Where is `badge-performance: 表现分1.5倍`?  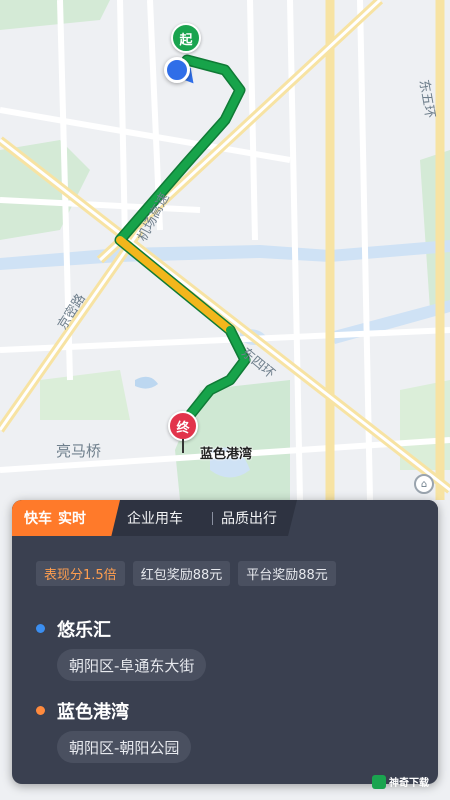 badge-performance: 表现分1.5倍 is located at coordinates (80, 573).